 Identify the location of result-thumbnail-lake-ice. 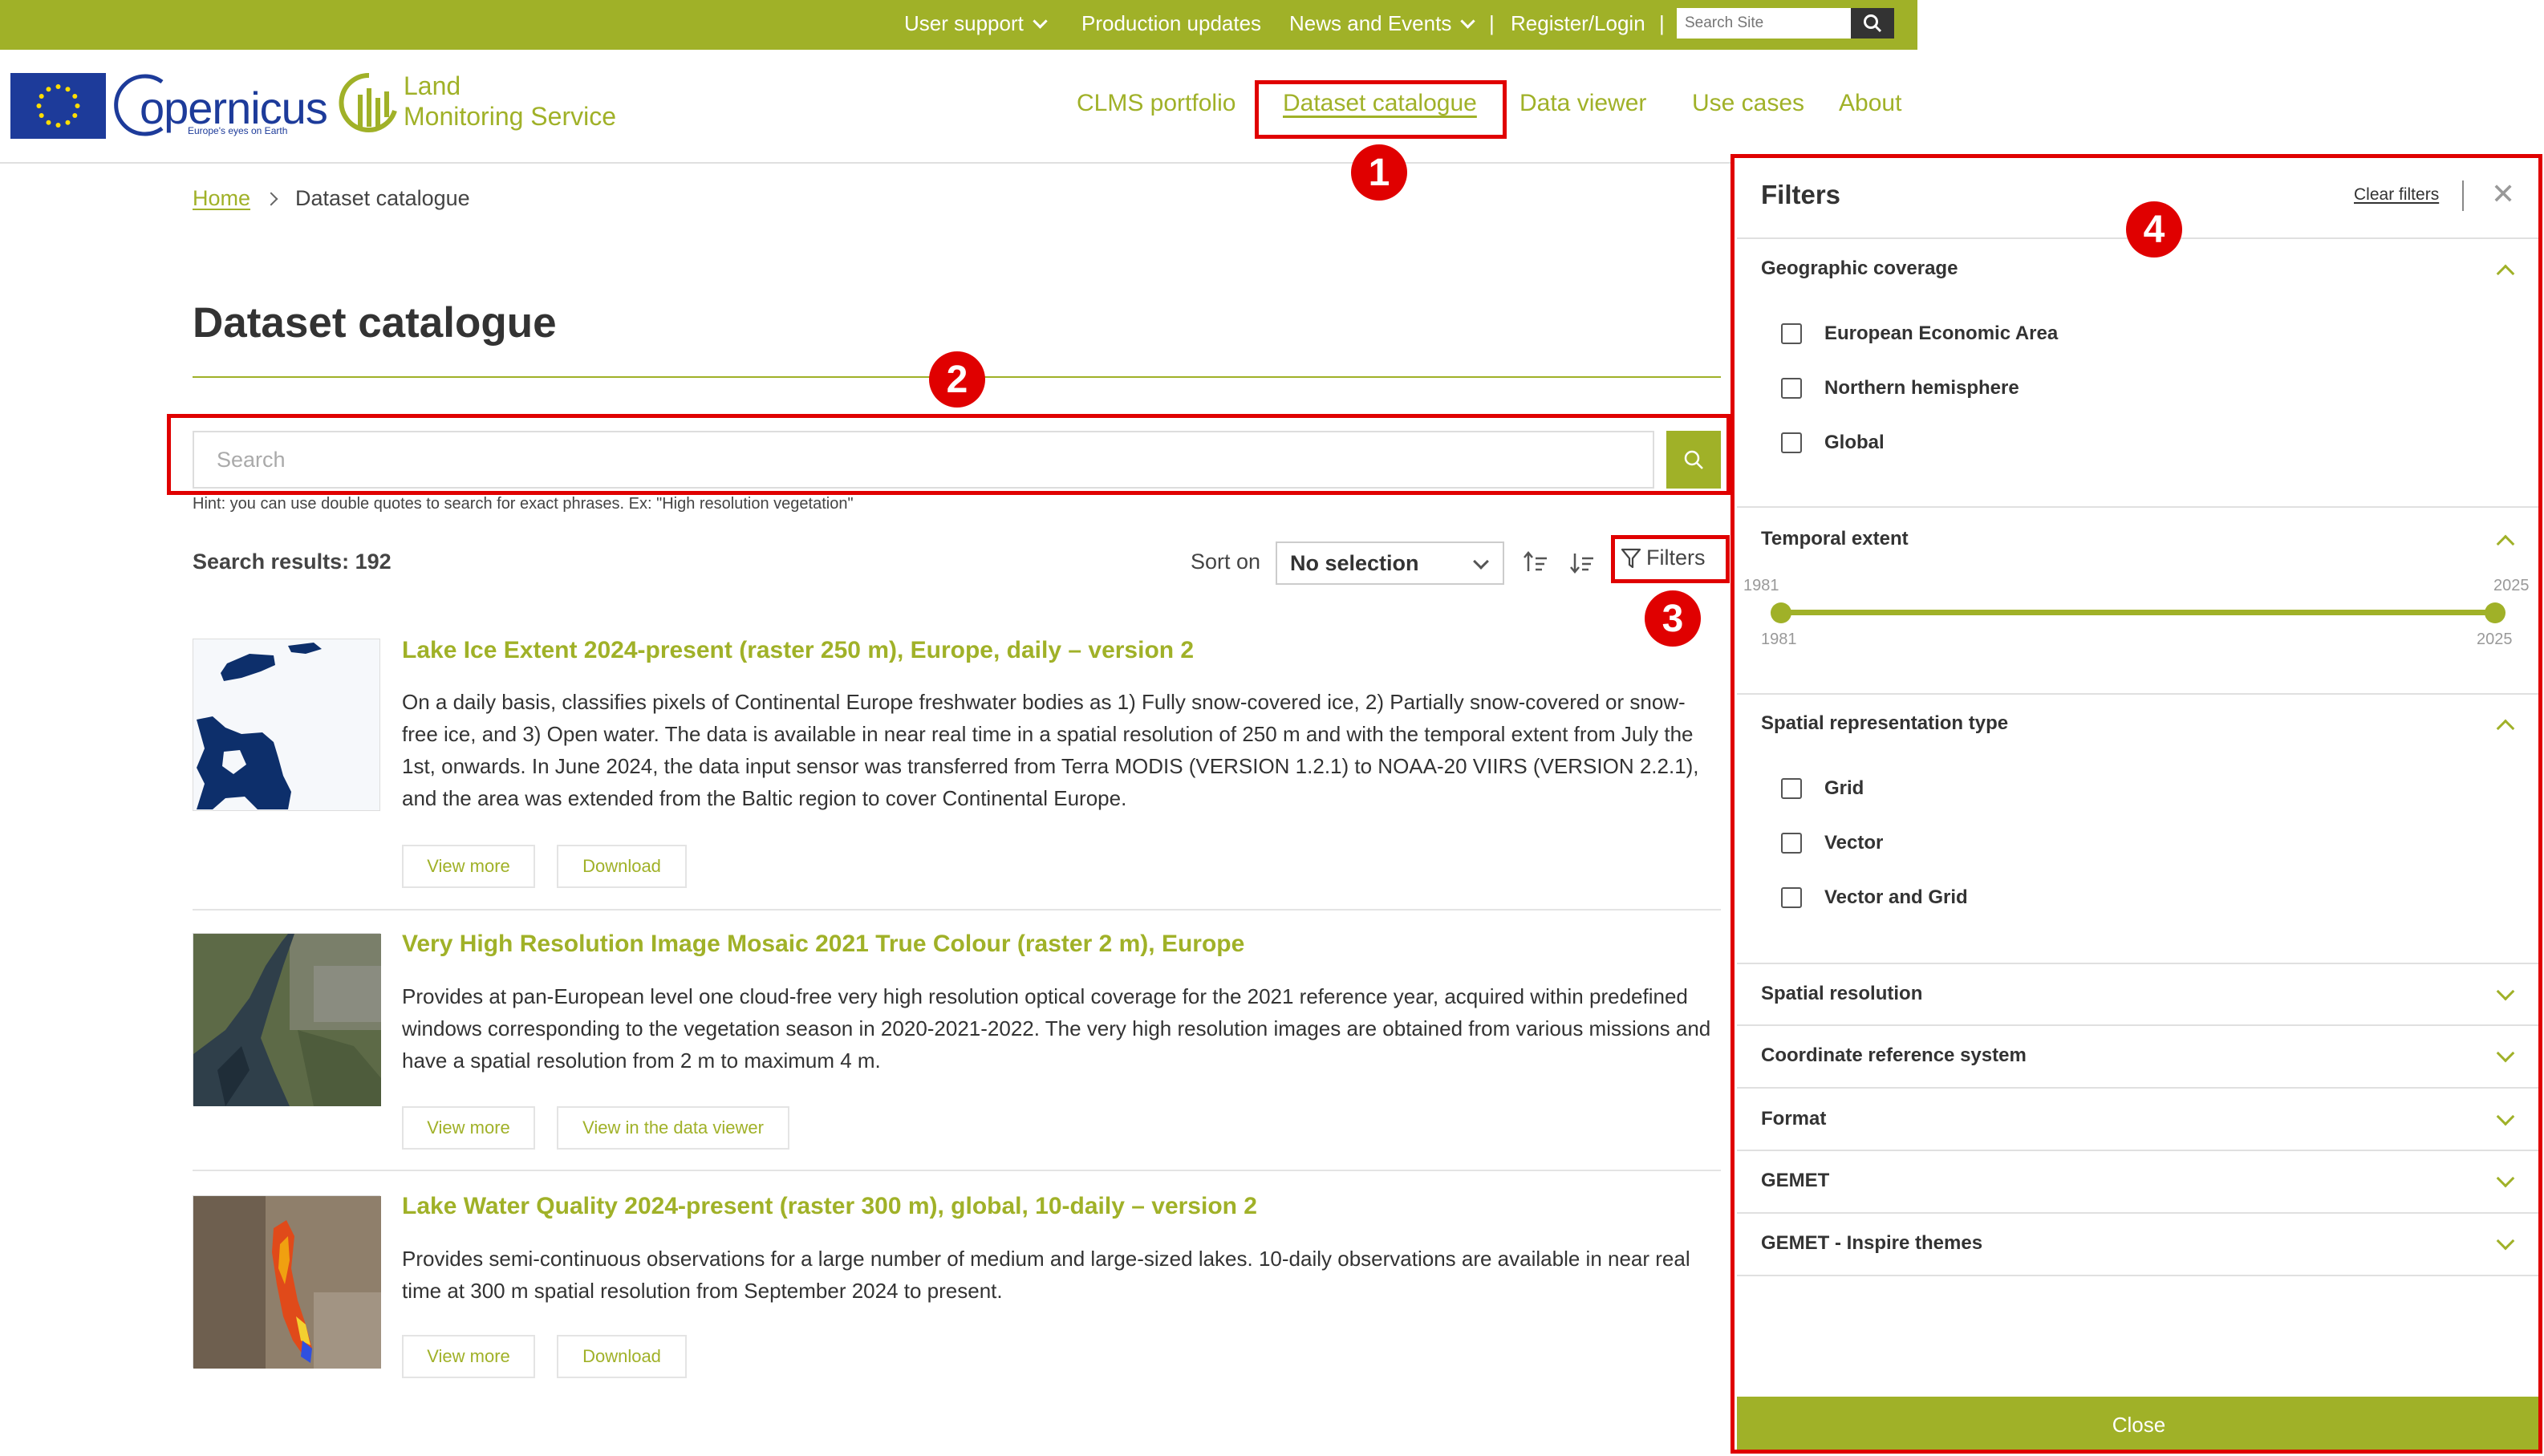
(286, 725).